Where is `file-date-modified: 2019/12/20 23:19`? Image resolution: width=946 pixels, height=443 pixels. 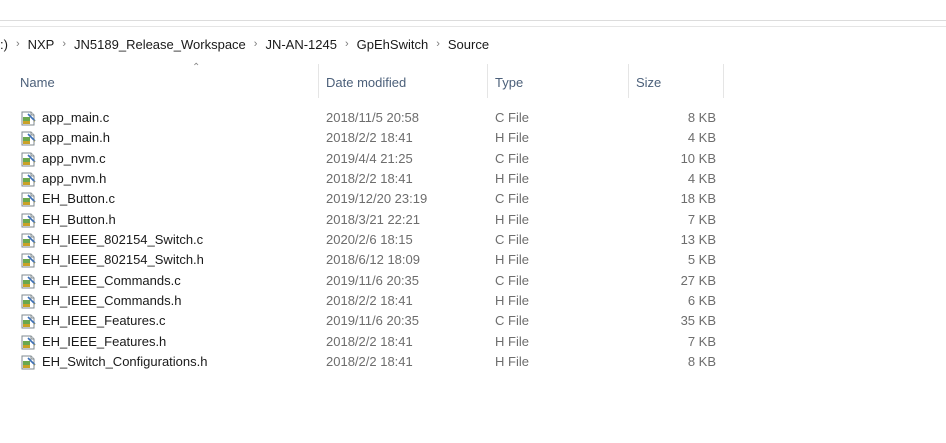
file-date-modified: 2019/12/20 23:19 is located at coordinates (377, 199).